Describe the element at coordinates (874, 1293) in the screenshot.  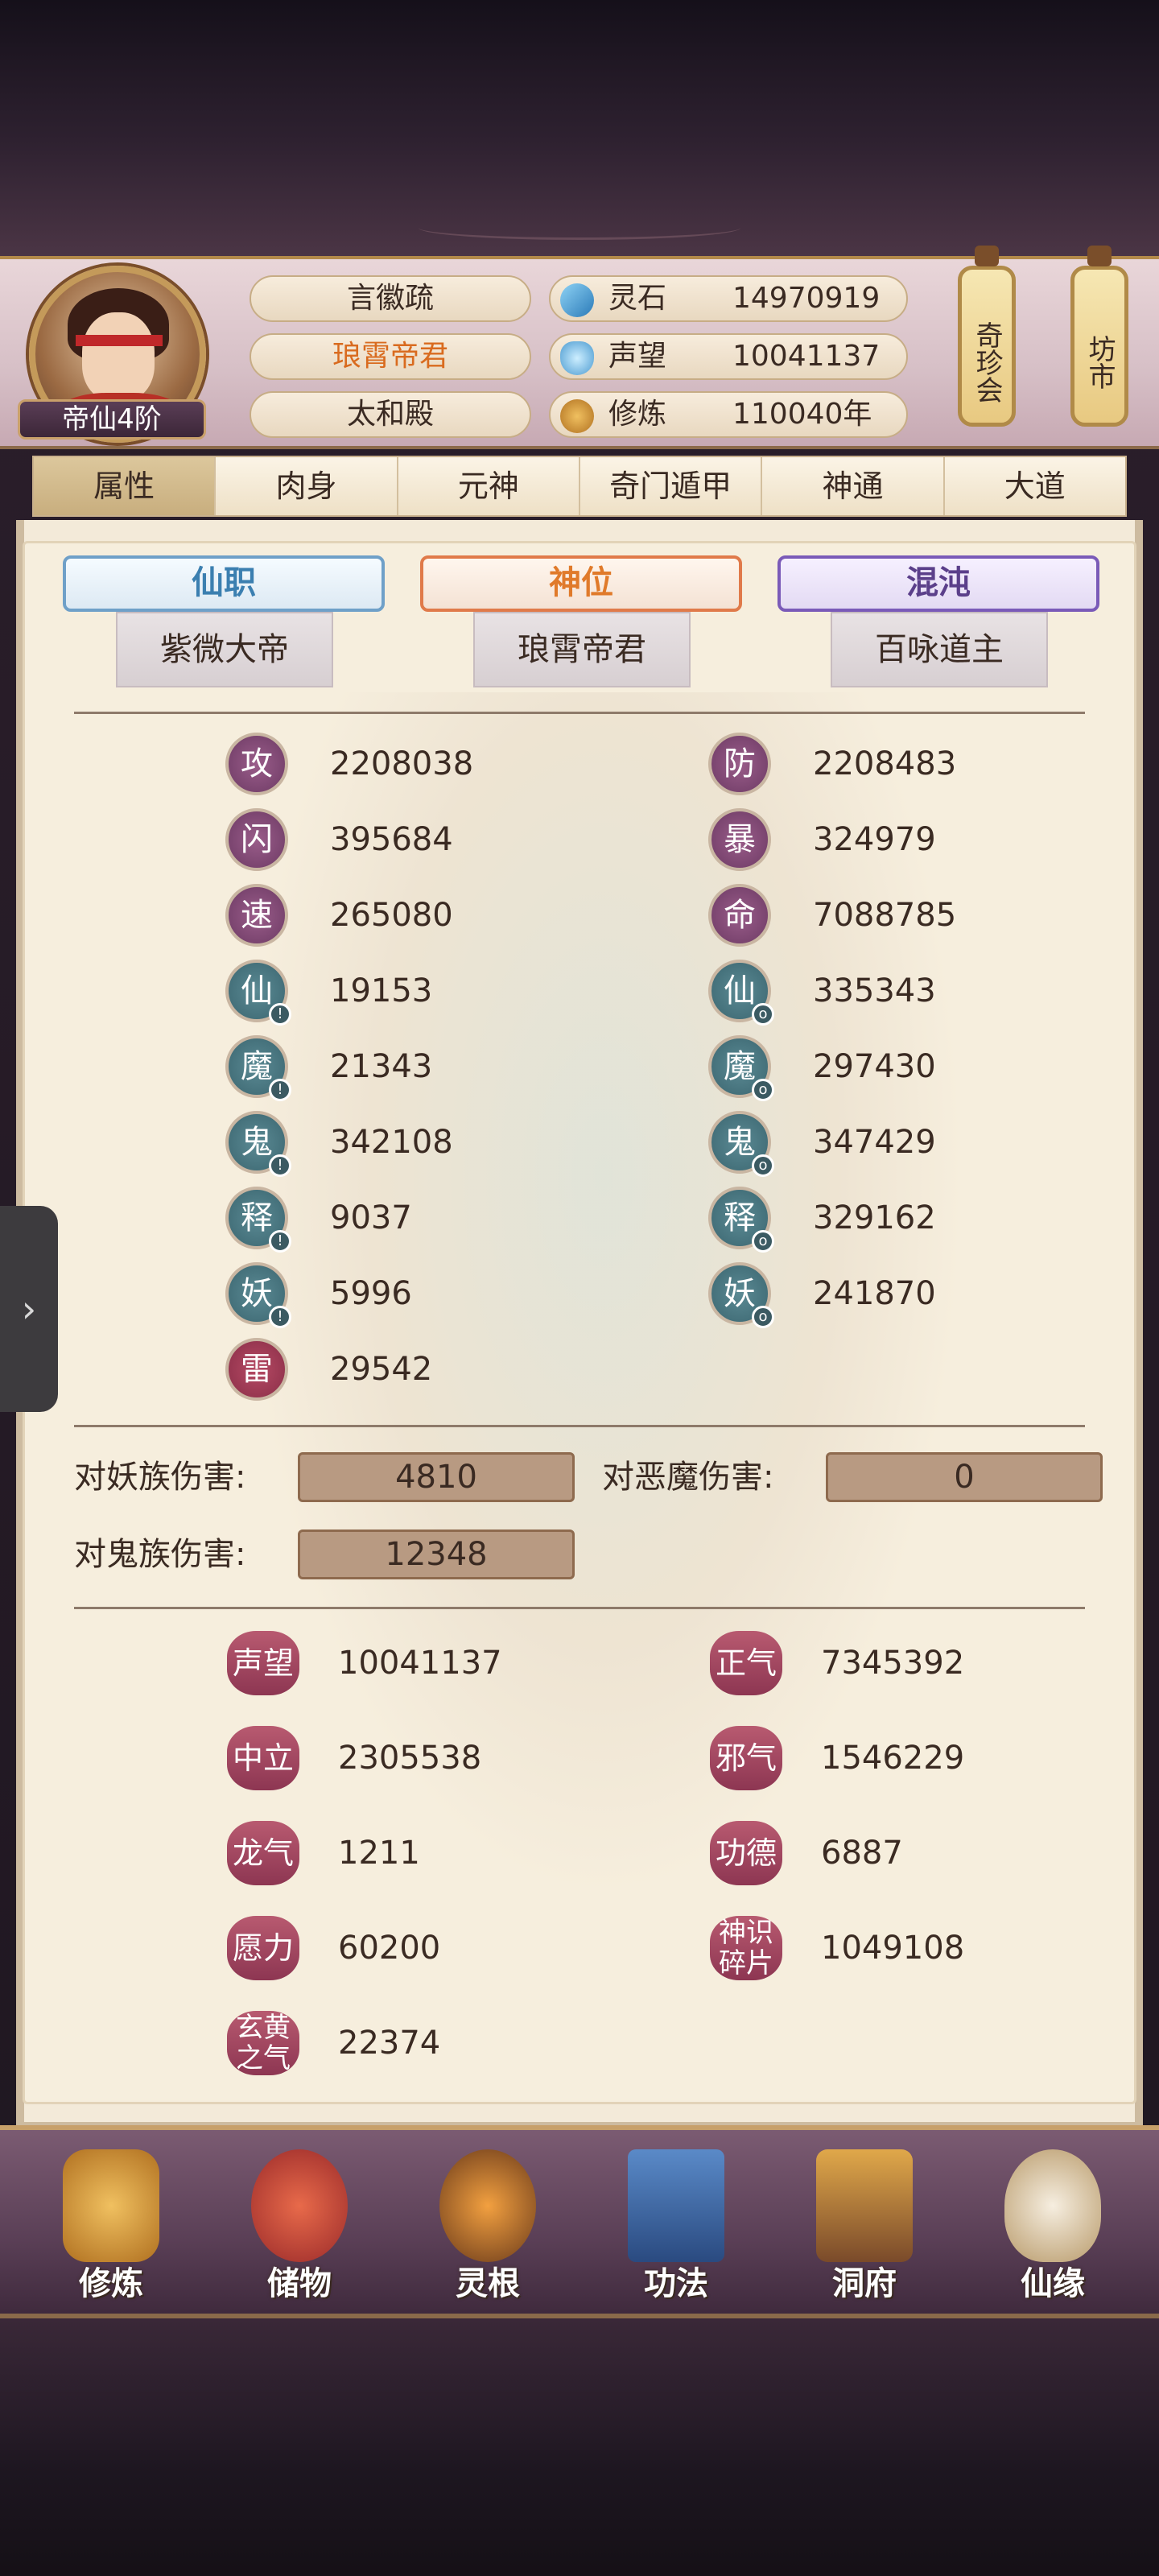
I see `yao-defense-value: 241870` at that location.